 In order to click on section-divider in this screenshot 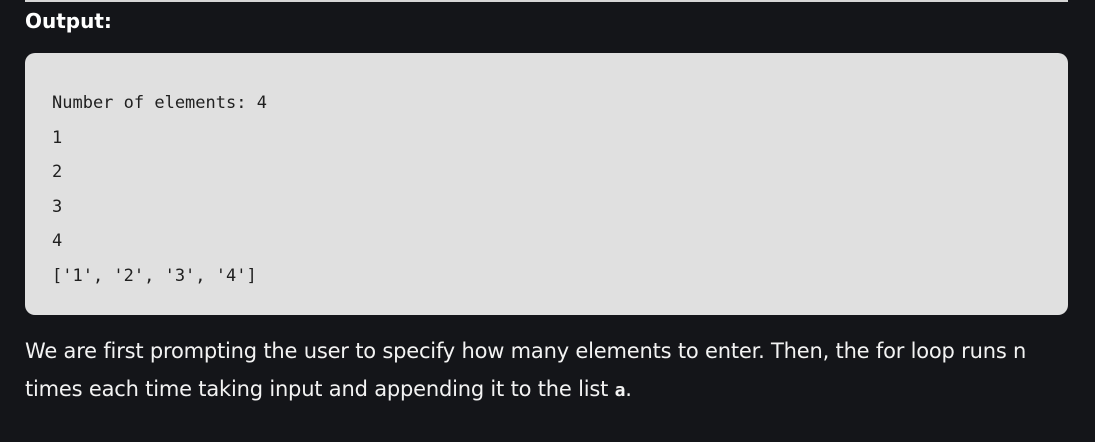, I will do `click(546, 1)`.